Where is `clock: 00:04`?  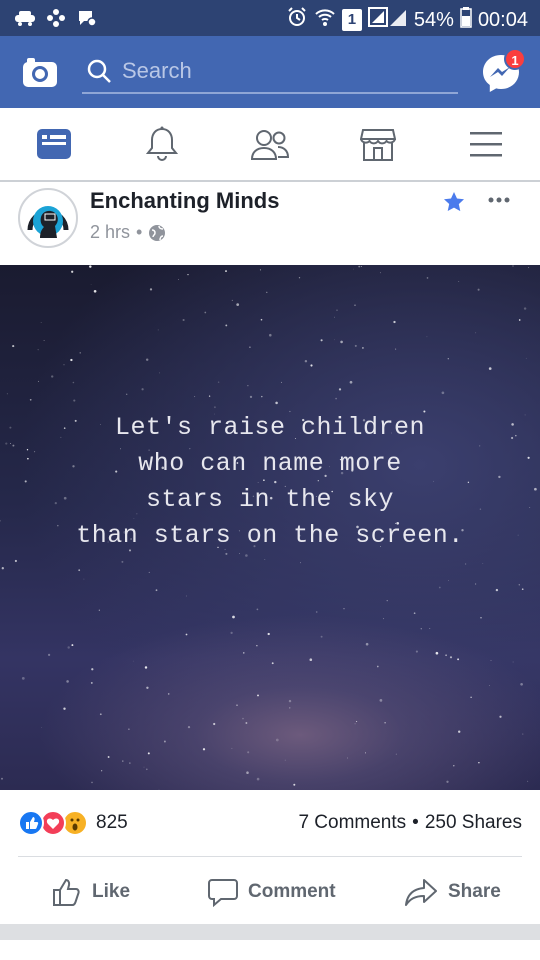 clock: 00:04 is located at coordinates (502, 19).